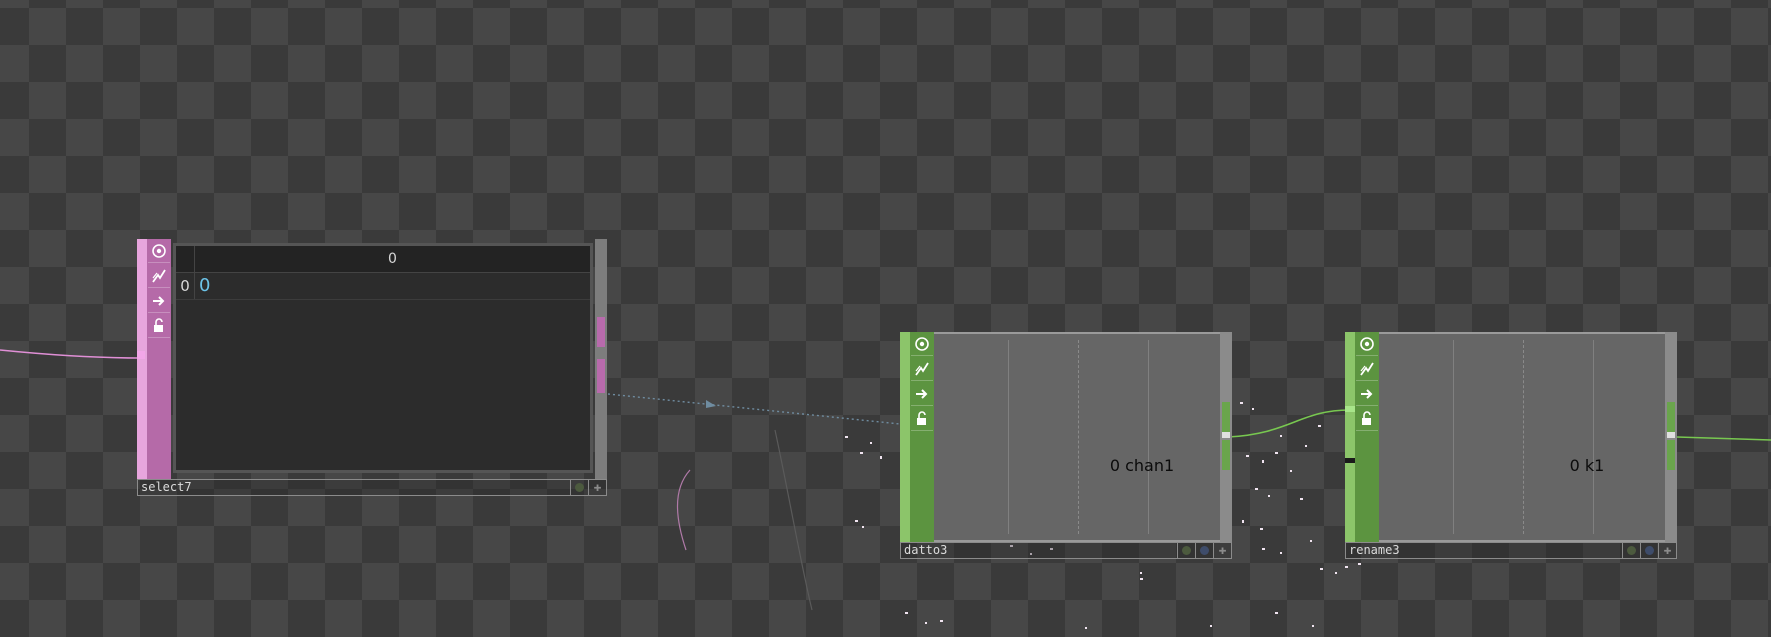 The height and width of the screenshot is (637, 1771). I want to click on green-output-wire, so click(1723, 438).